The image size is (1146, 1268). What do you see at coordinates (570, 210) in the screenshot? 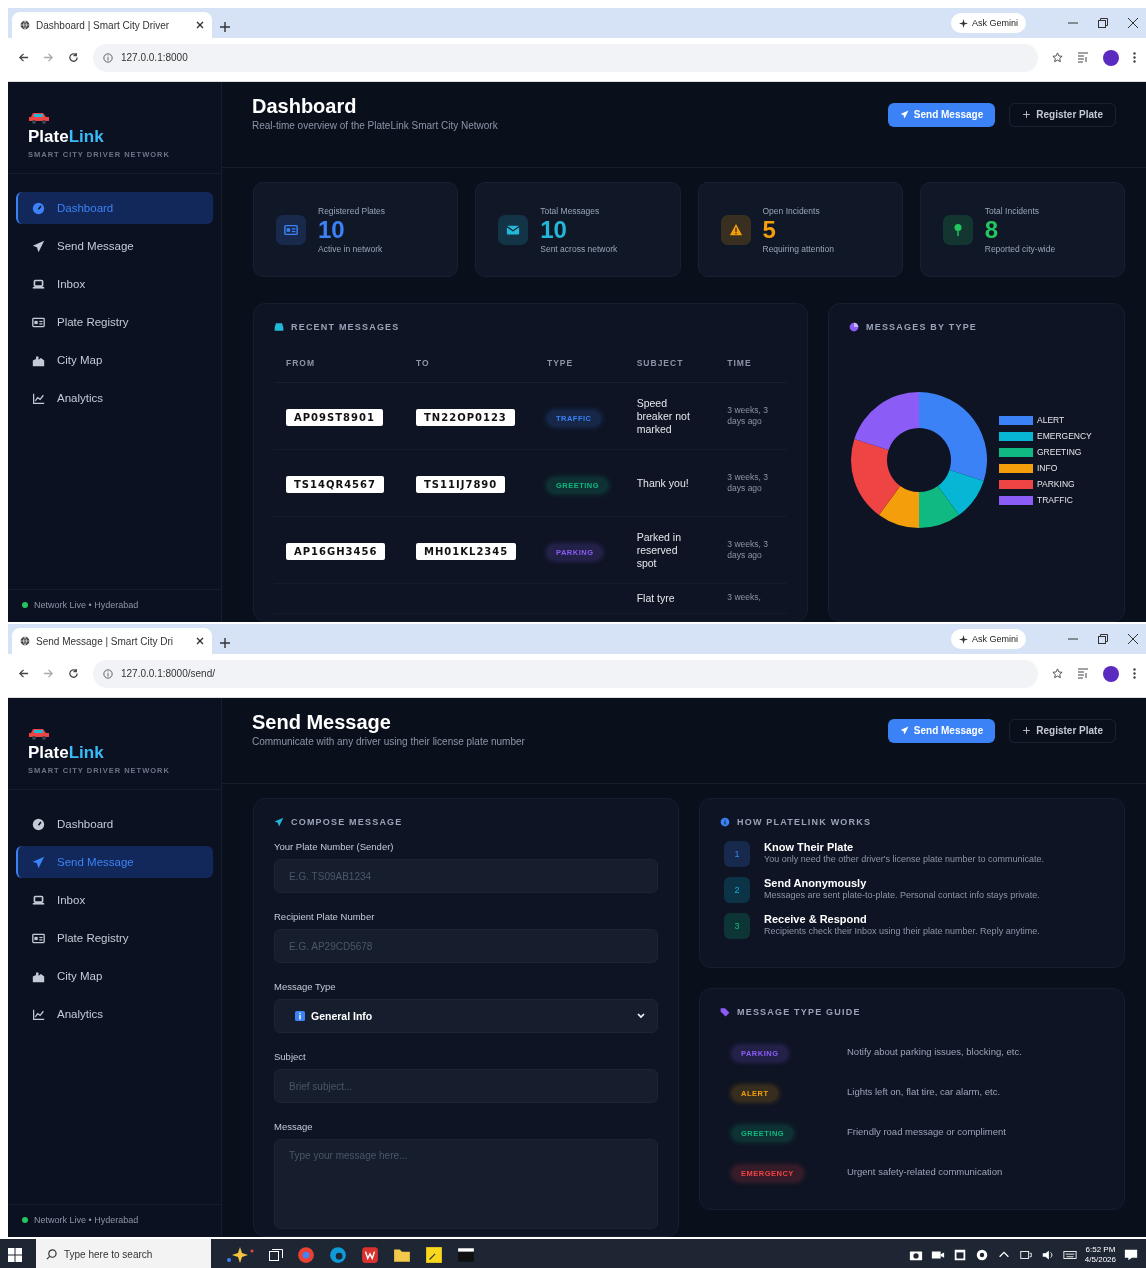
I see `stat-label: Total Messages` at bounding box center [570, 210].